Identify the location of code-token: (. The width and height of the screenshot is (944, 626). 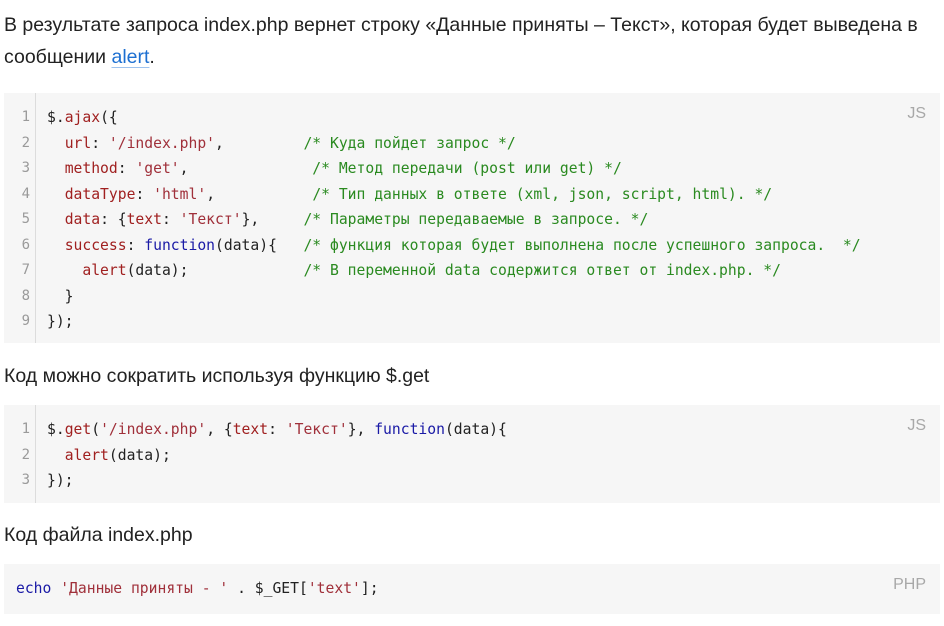
(96, 429).